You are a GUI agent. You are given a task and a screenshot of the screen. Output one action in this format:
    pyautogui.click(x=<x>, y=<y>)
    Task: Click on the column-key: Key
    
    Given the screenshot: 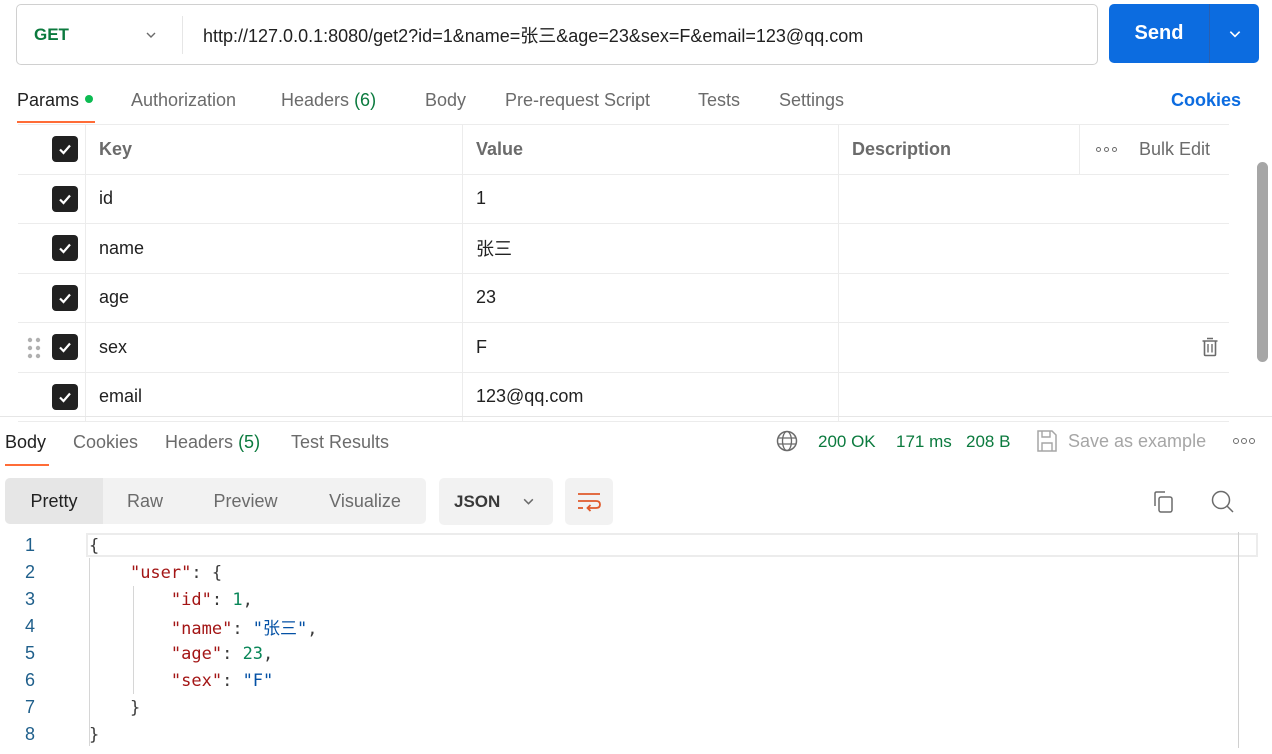 What is the action you would take?
    pyautogui.click(x=274, y=149)
    